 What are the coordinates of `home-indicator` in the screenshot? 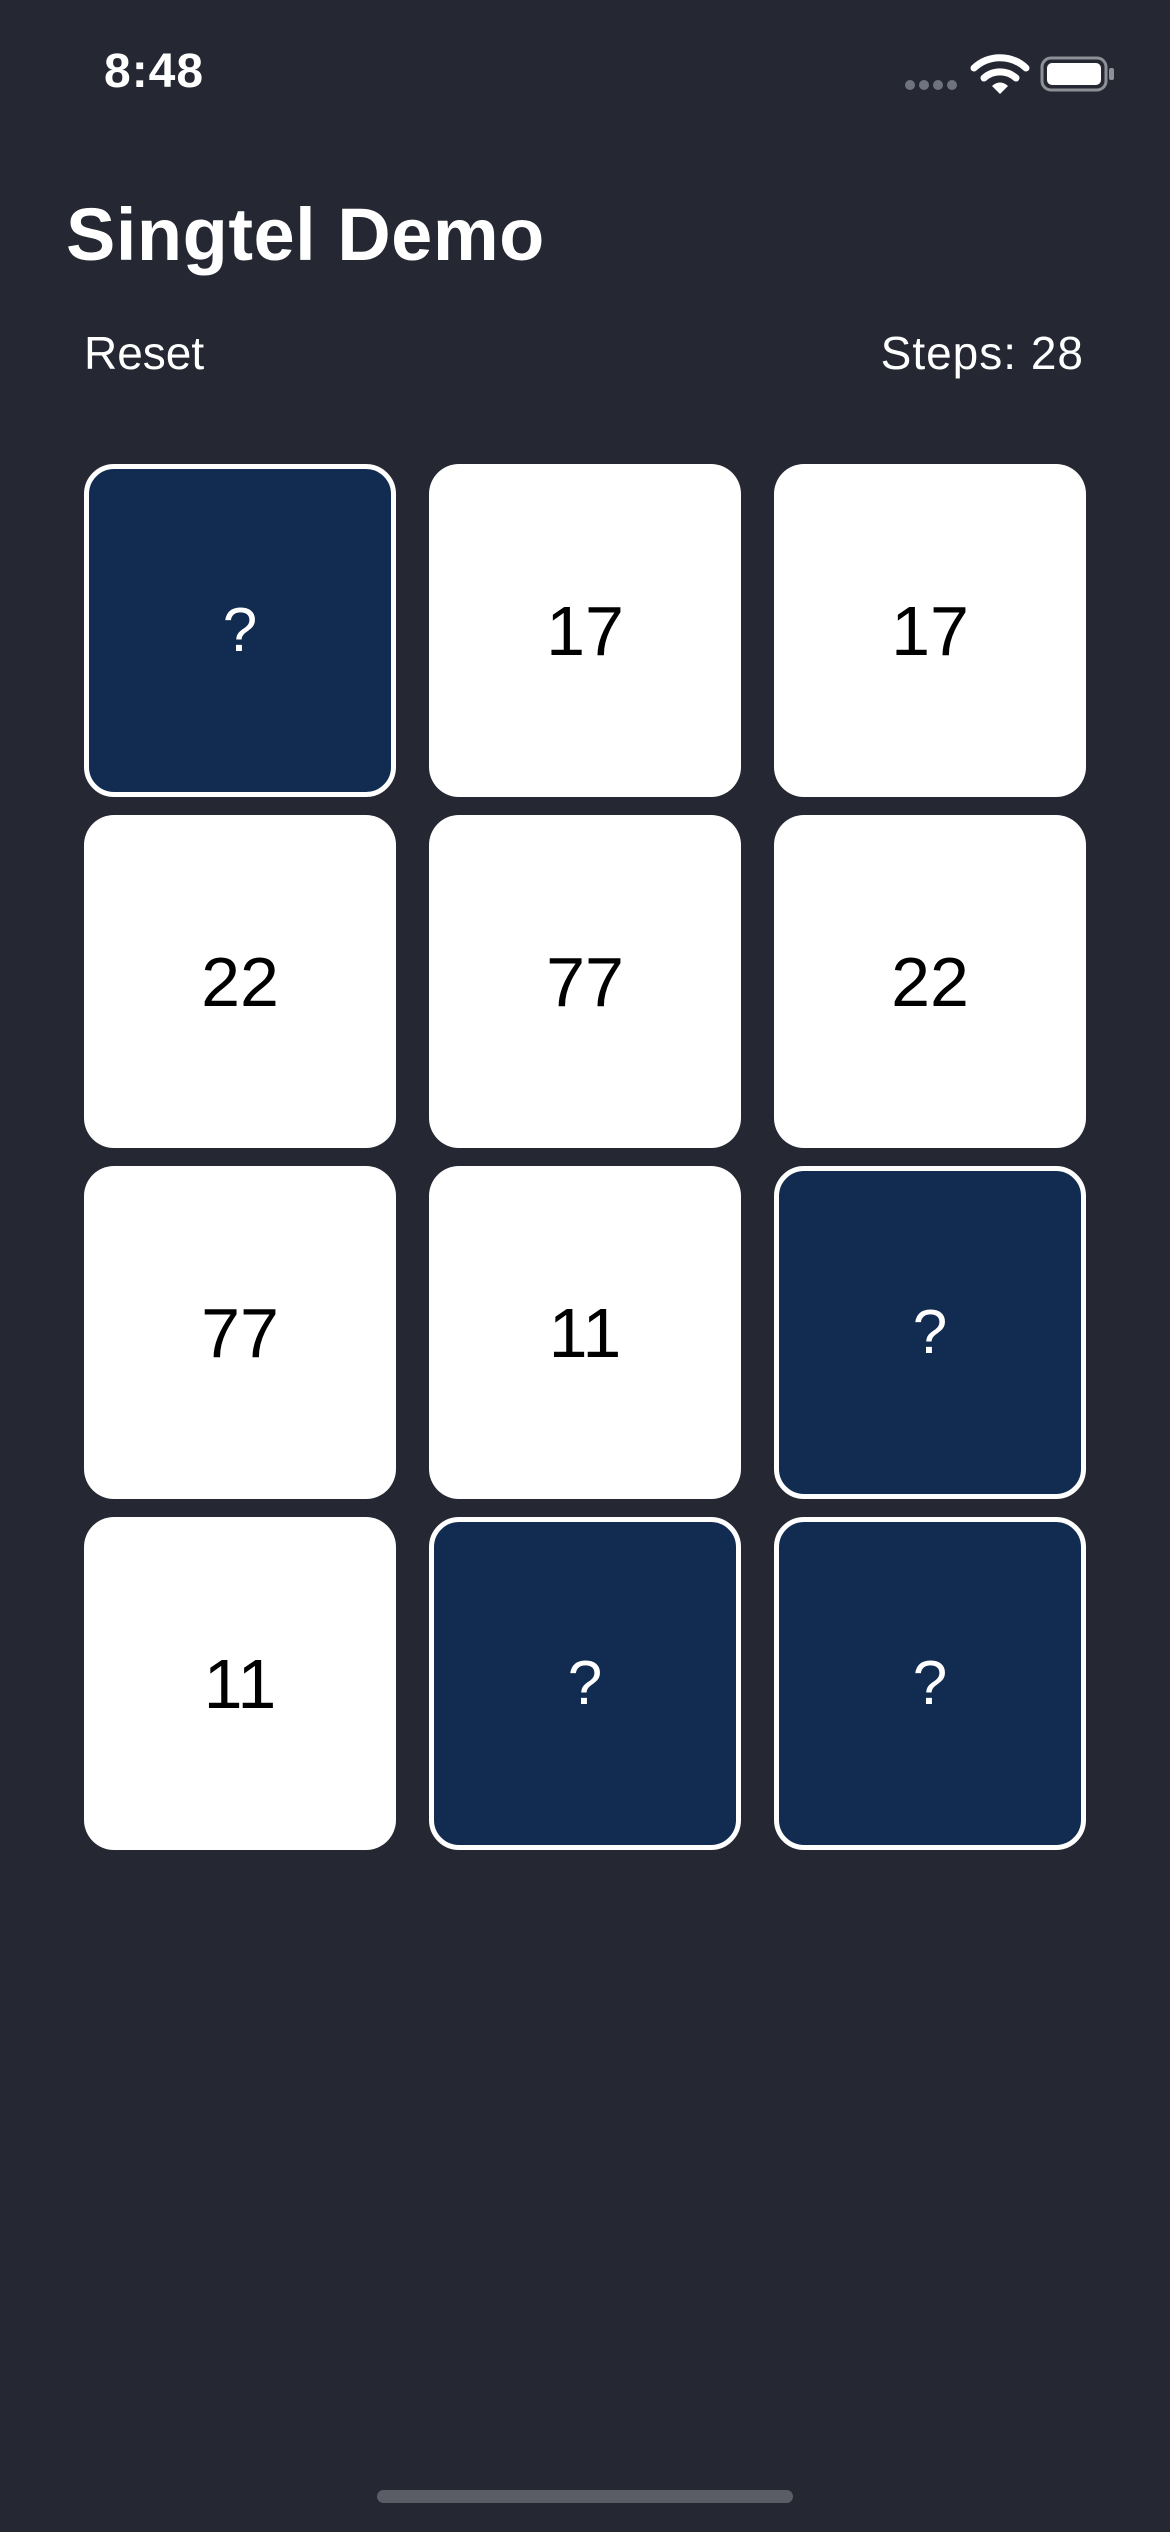 It's located at (585, 2496).